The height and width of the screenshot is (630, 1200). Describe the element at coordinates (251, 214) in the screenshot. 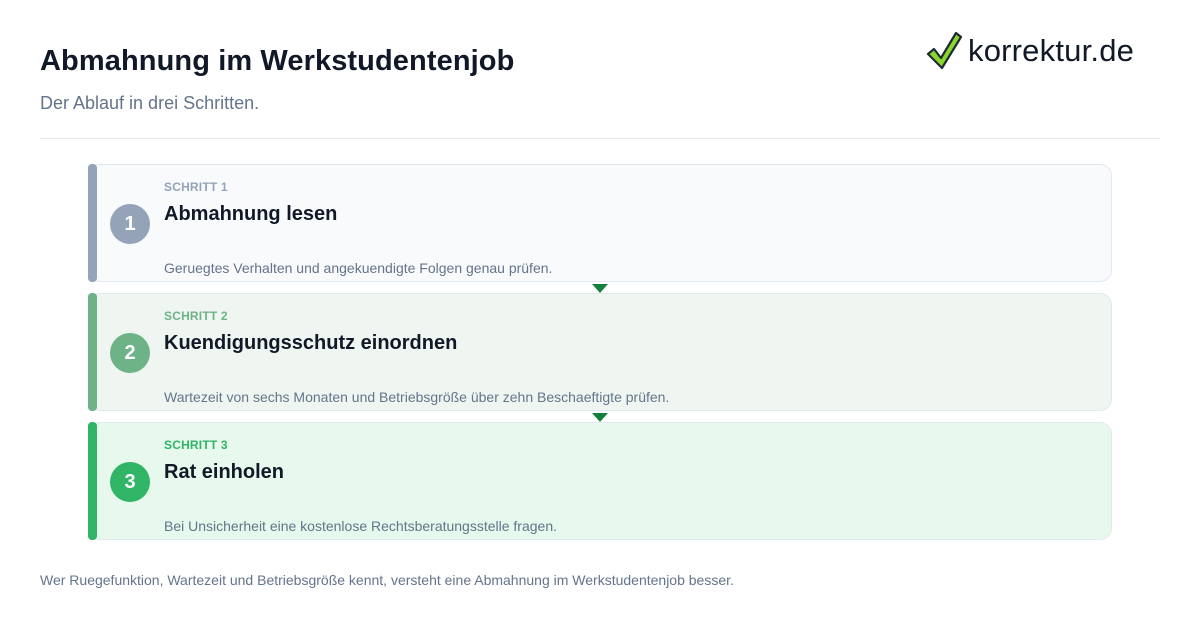

I see `step-title: Abmahnung lesen` at that location.